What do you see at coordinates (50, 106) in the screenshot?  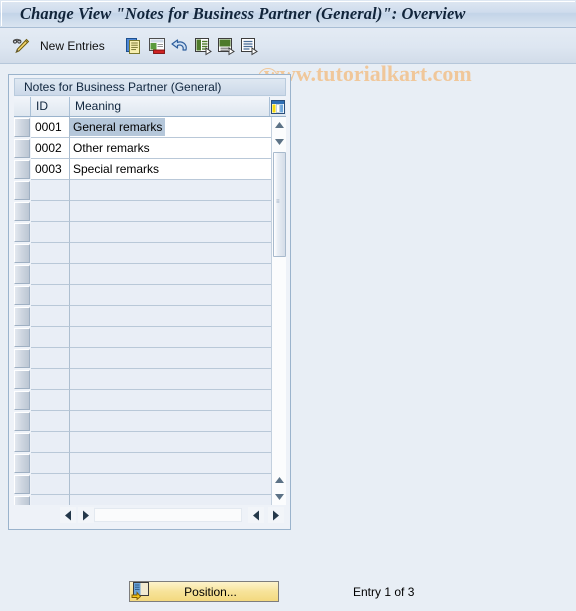 I see `column-header-id: ID` at bounding box center [50, 106].